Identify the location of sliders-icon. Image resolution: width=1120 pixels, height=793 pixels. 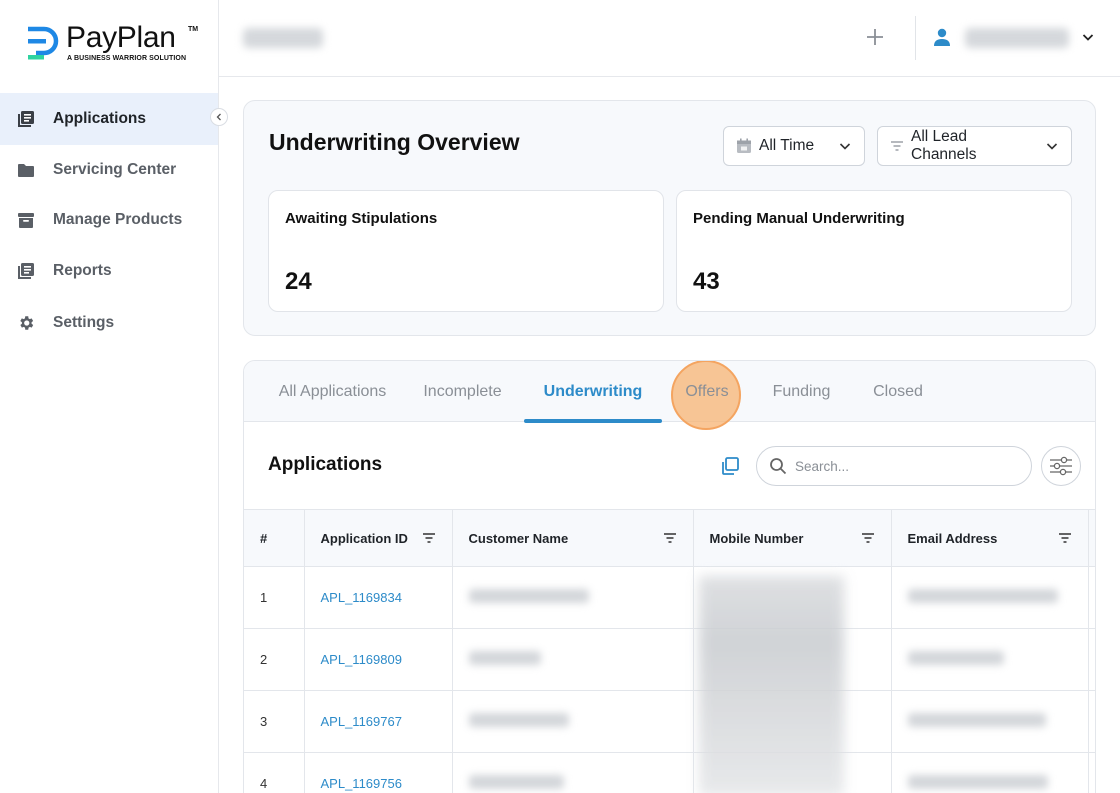
(1061, 466).